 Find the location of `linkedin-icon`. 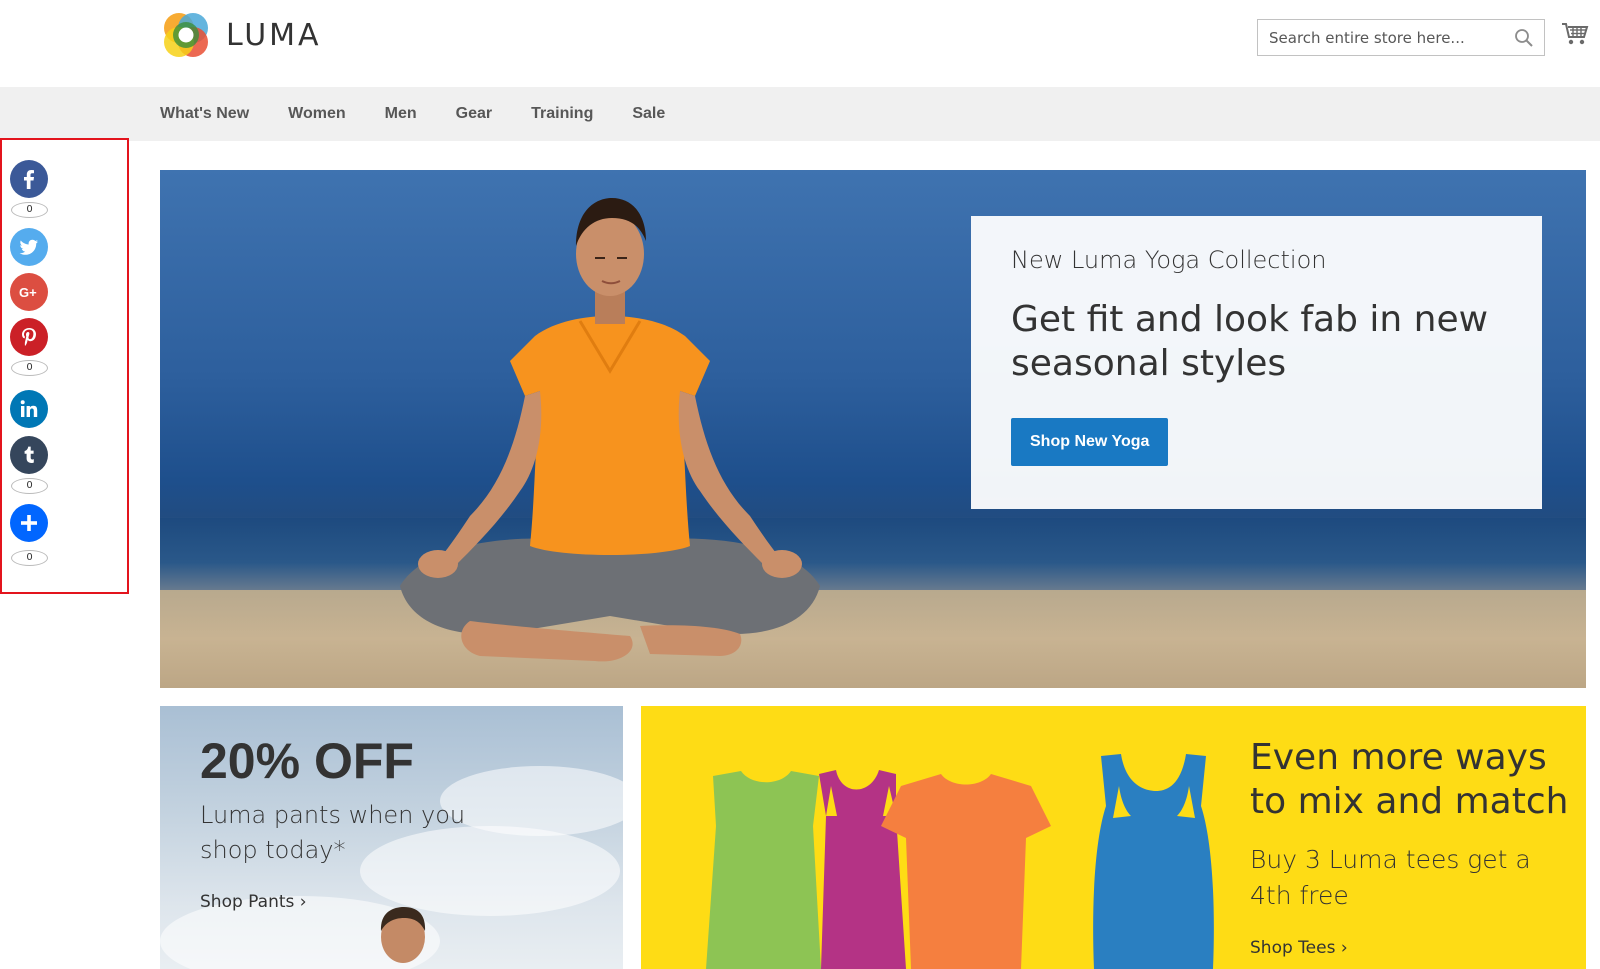

linkedin-icon is located at coordinates (29, 408).